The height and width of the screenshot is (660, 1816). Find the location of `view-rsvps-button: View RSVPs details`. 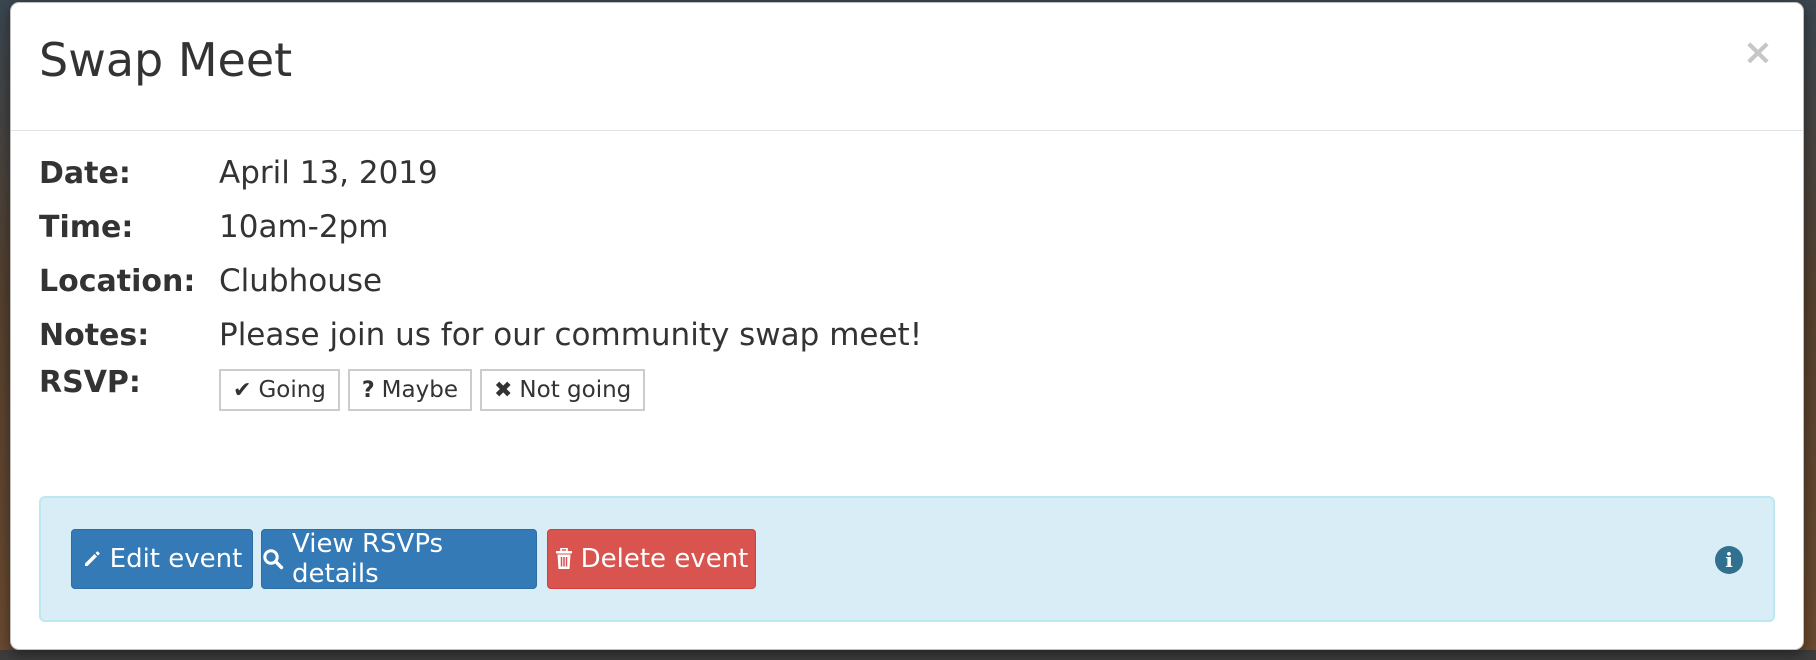

view-rsvps-button: View RSVPs details is located at coordinates (399, 559).